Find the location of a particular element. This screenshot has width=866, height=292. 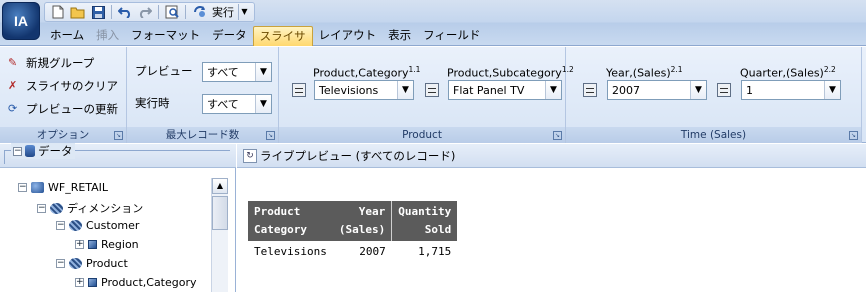

tab-view: 表示 is located at coordinates (399, 36).